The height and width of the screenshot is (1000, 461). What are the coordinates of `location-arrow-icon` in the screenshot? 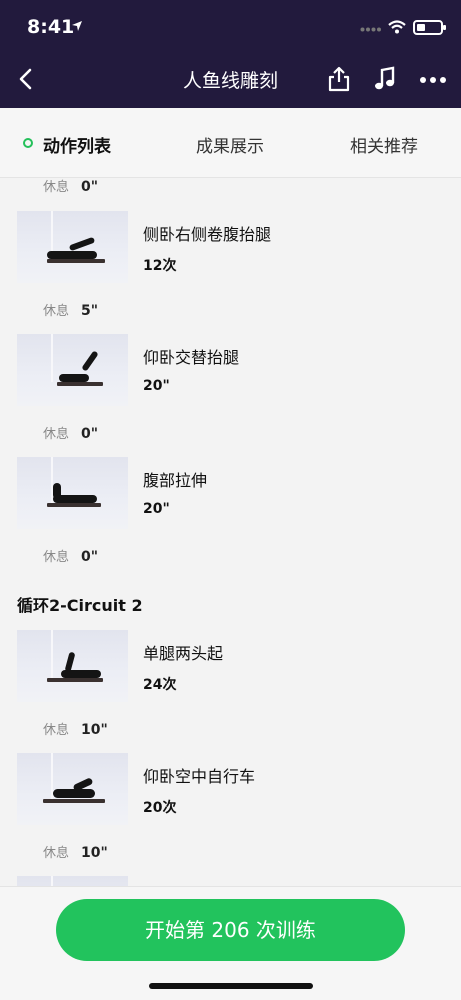 It's located at (77, 26).